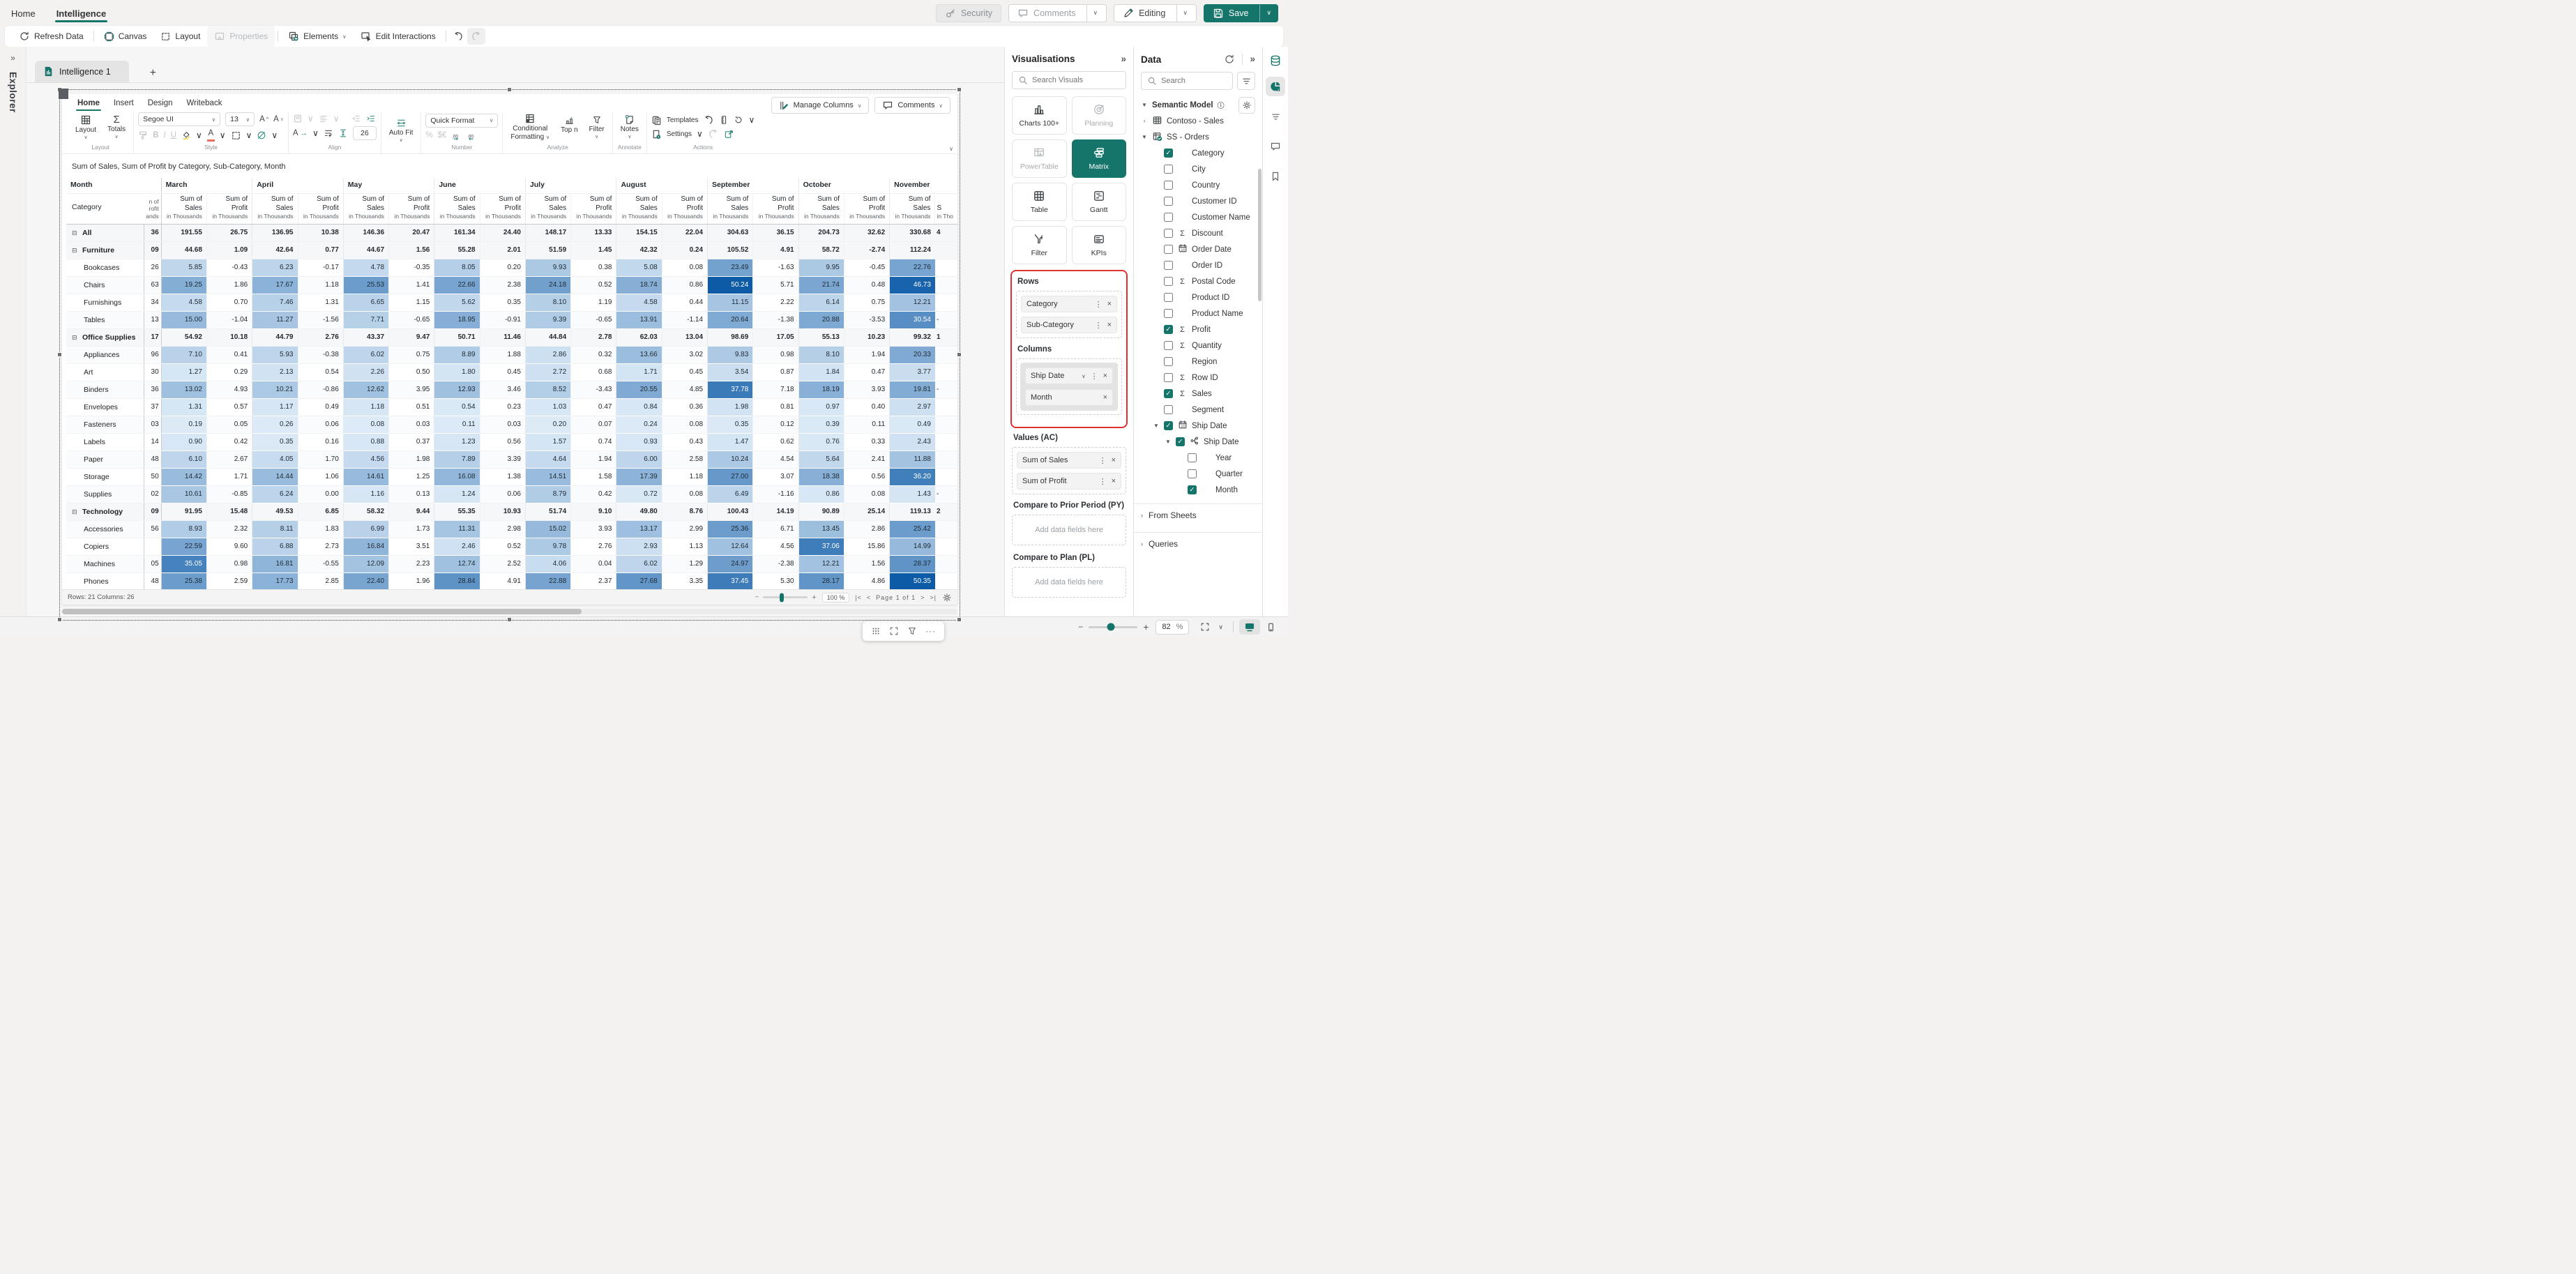  I want to click on matrix-cell: 54.92, so click(184, 337).